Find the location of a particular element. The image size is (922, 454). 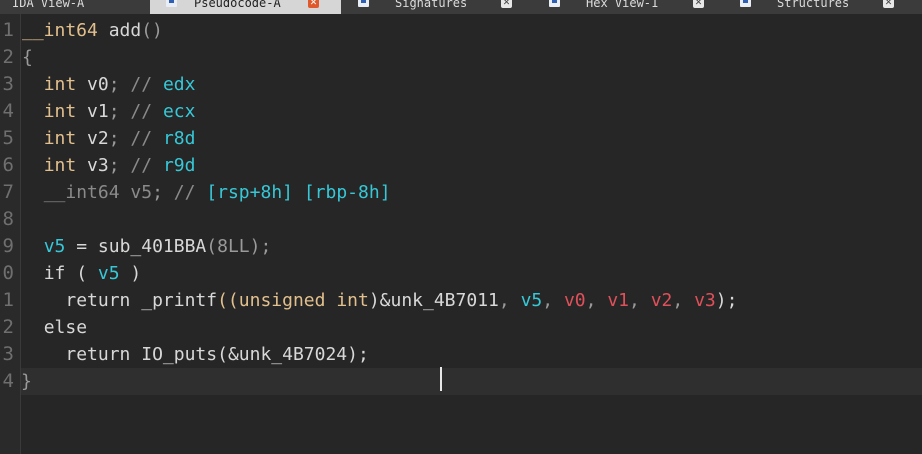

tab-label: Structures is located at coordinates (813, 5).